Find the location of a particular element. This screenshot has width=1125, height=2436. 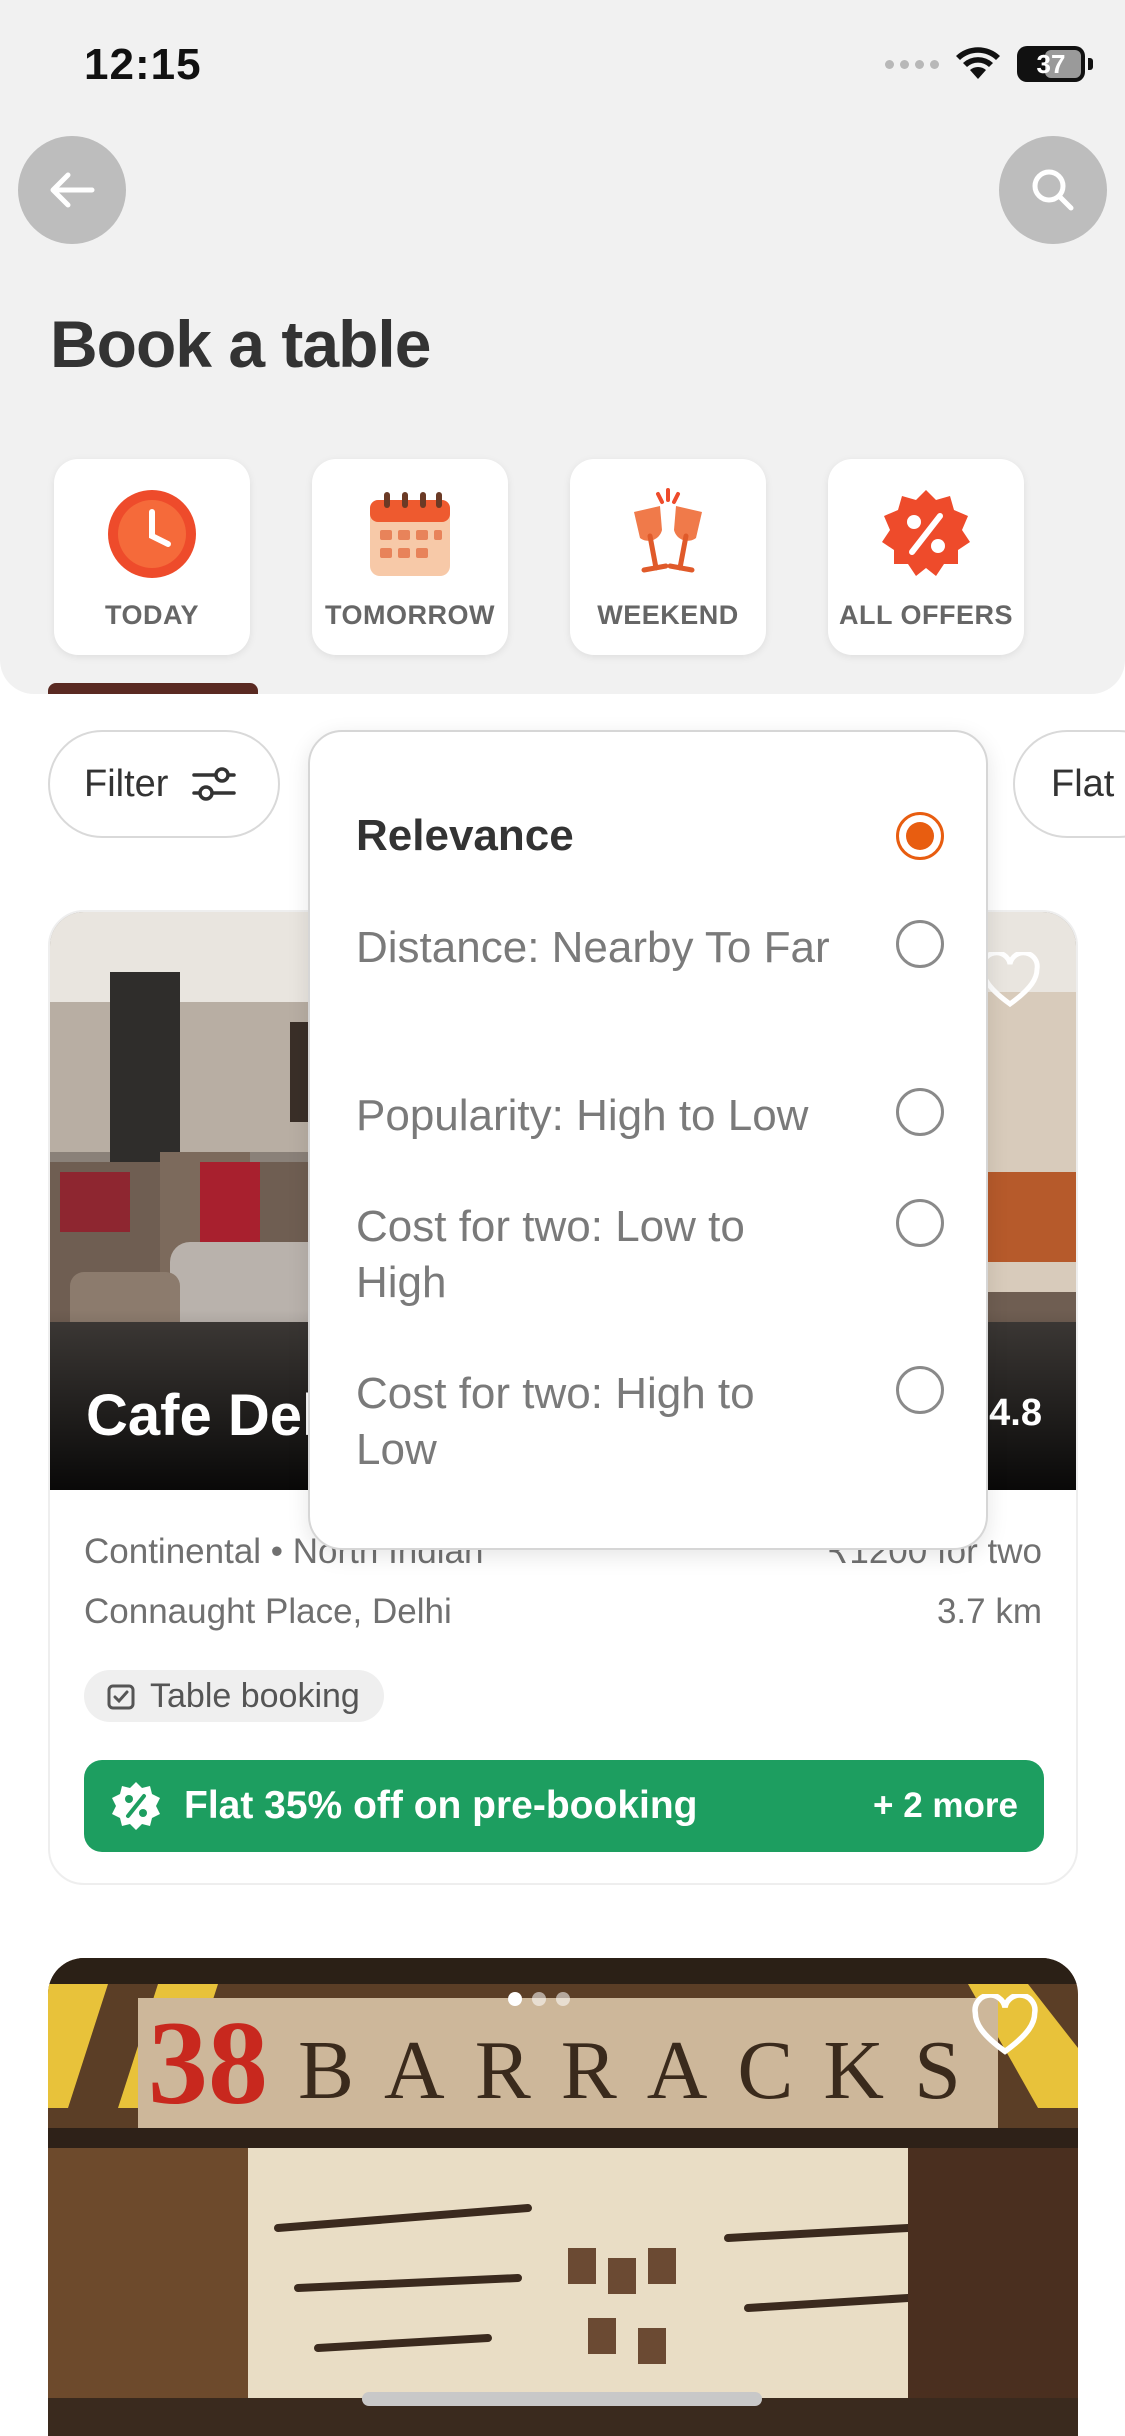

filter-button: Filter is located at coordinates (164, 784).